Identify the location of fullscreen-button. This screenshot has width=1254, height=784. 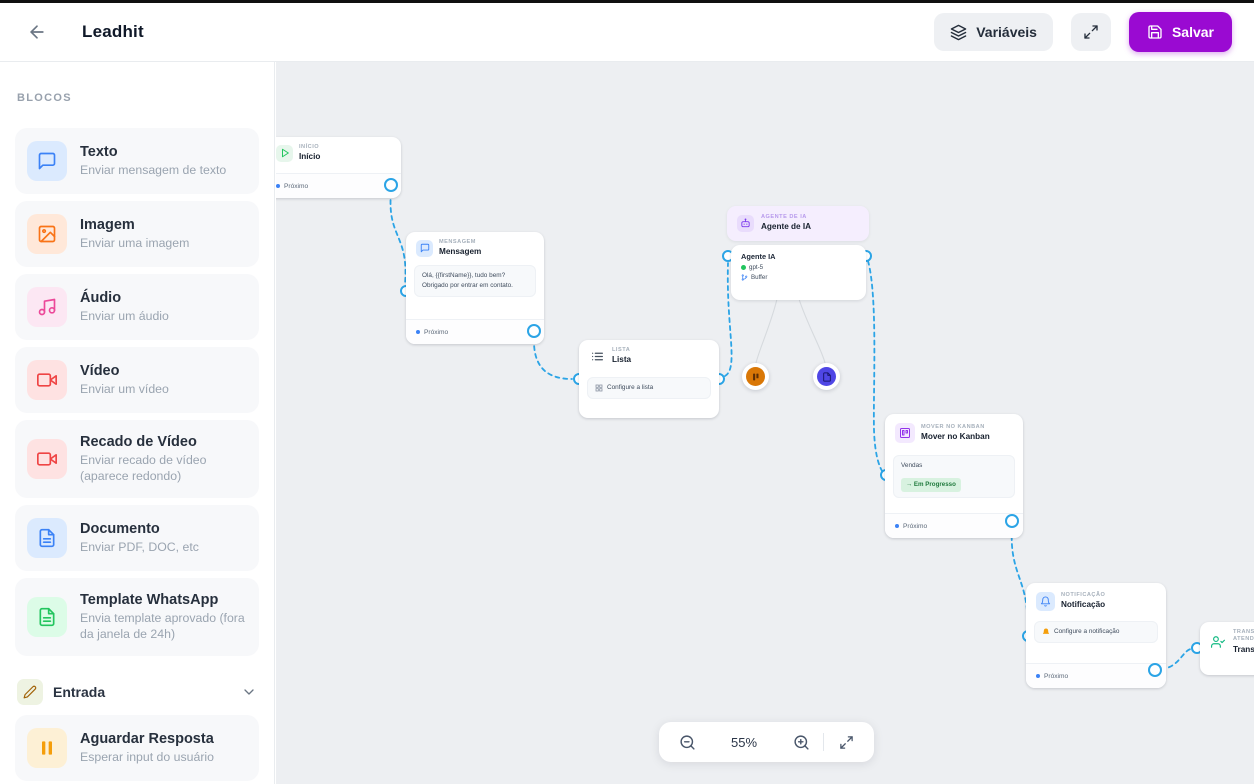
(1090, 32).